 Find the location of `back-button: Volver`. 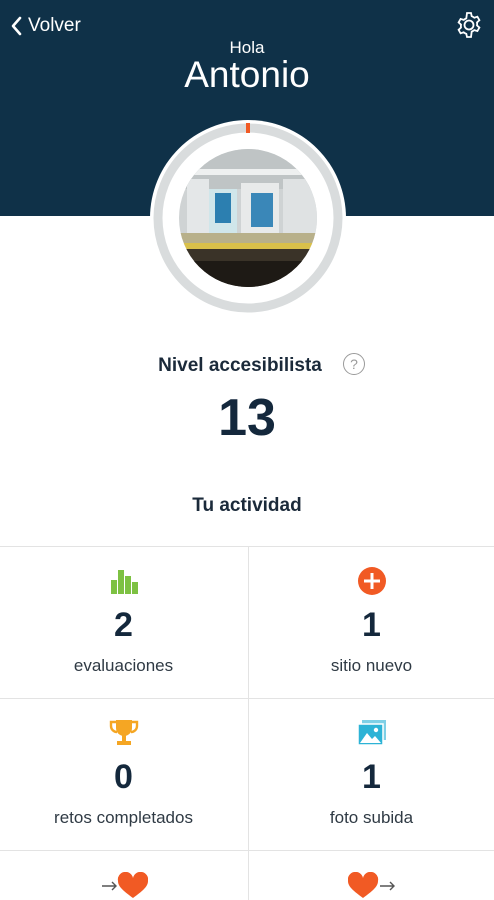

back-button: Volver is located at coordinates (45, 26).